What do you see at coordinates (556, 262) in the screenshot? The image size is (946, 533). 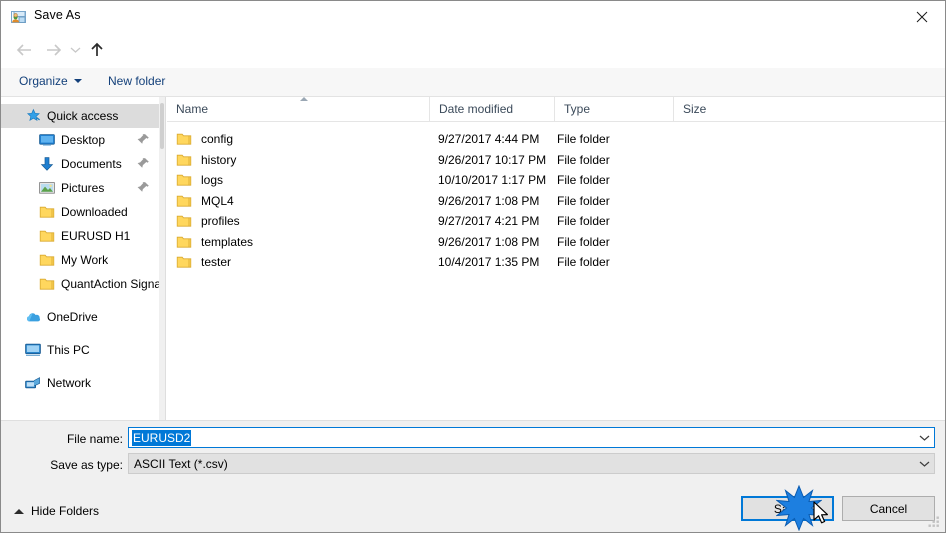 I see `table-row: tester 10/4/2017 1:35 PM File folder` at bounding box center [556, 262].